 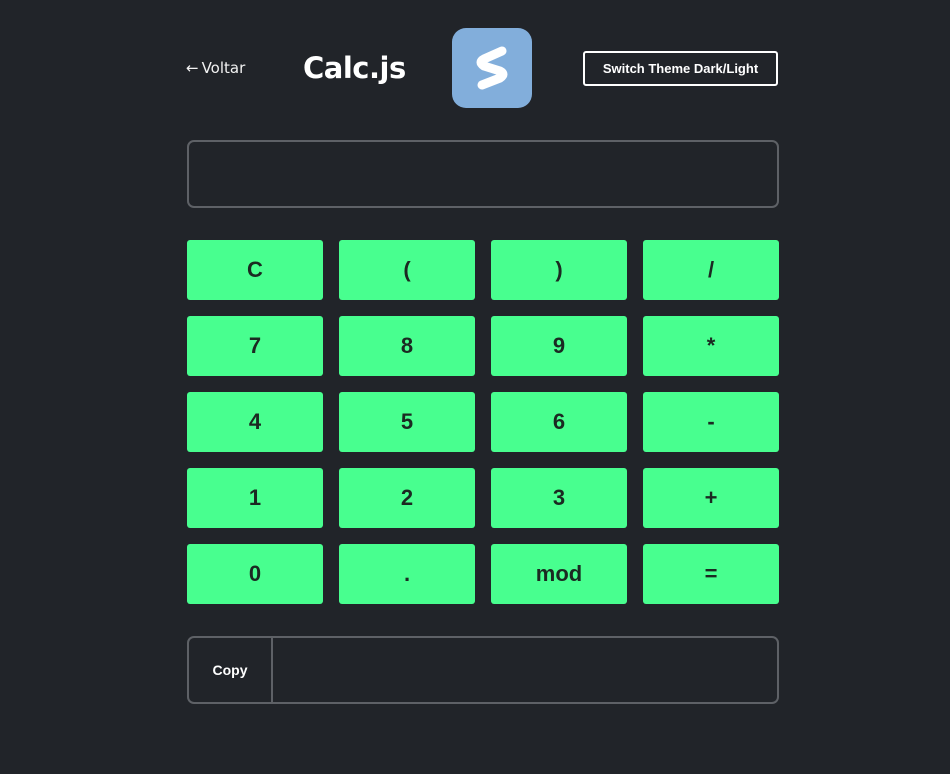 I want to click on key-2: 2, so click(x=407, y=498).